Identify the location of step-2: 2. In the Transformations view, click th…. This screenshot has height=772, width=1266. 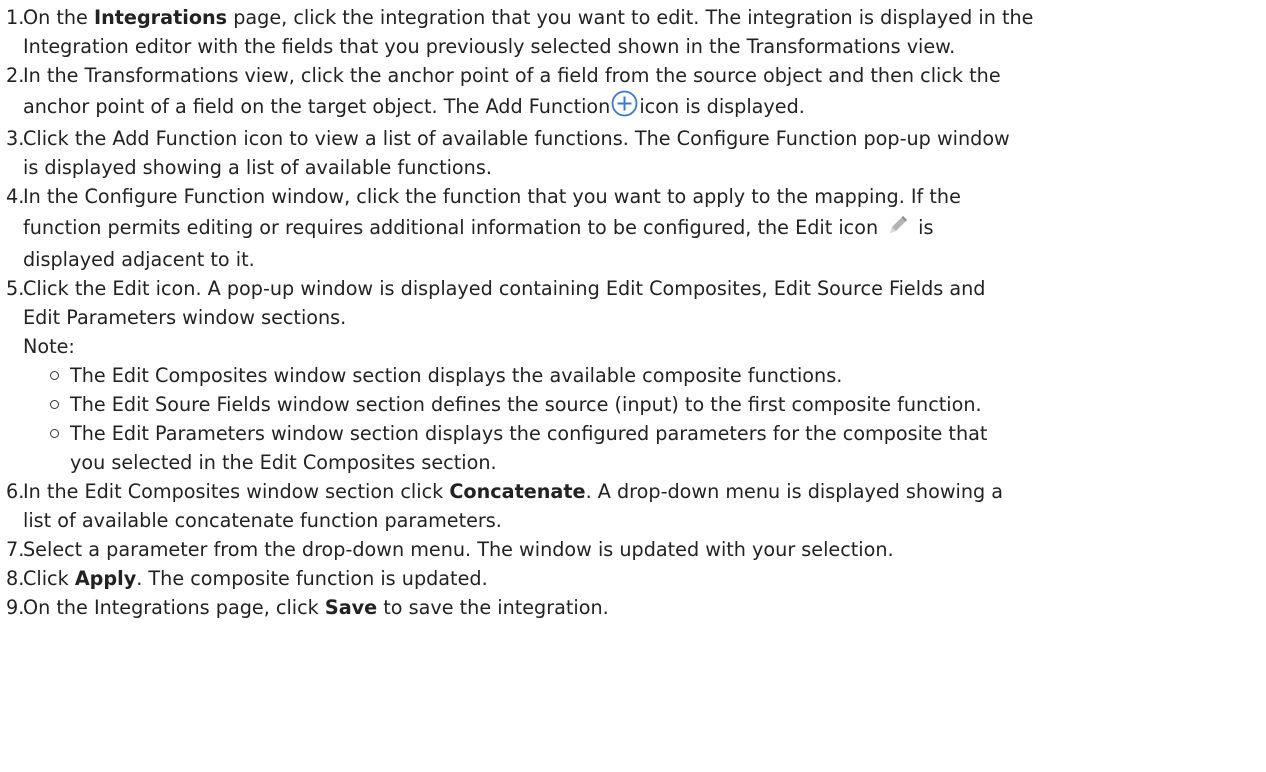
(631, 92).